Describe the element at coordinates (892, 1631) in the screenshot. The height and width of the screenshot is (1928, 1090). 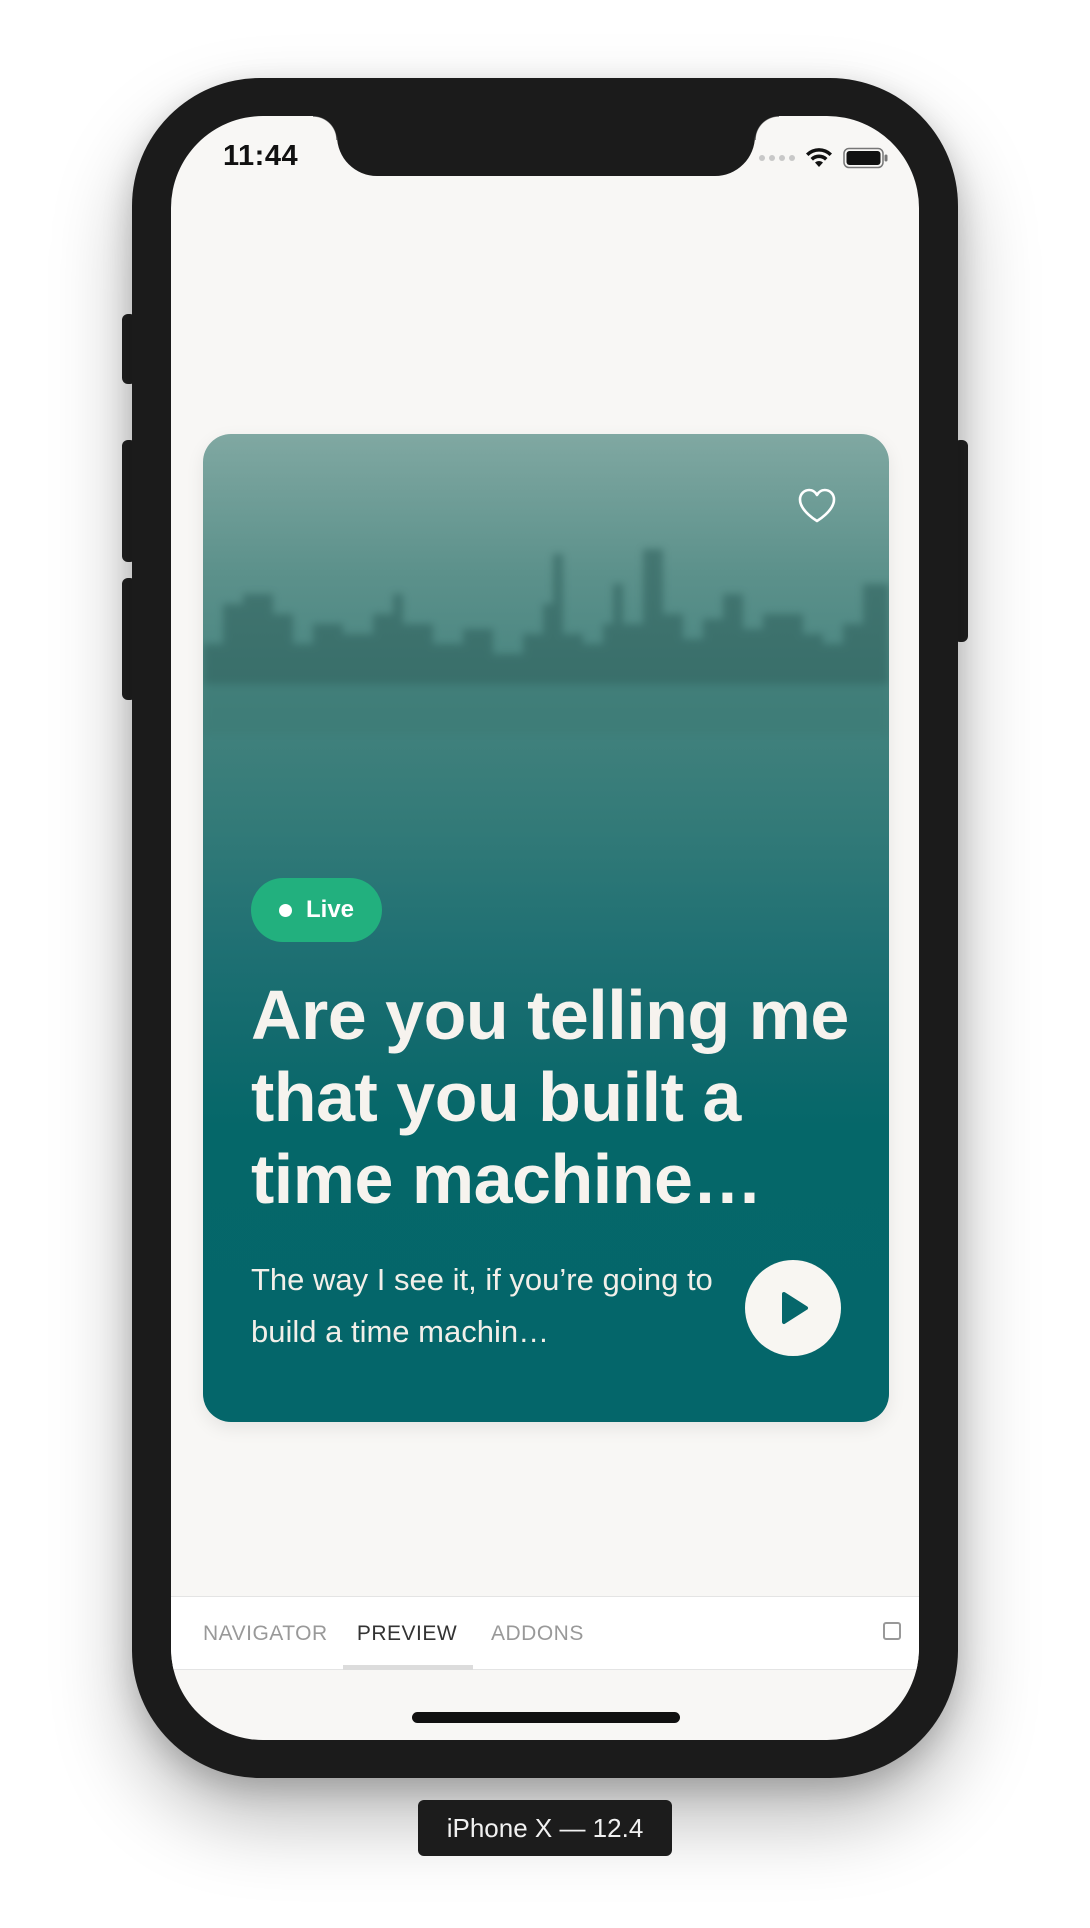
I see `fullscreen-toggle-icon` at that location.